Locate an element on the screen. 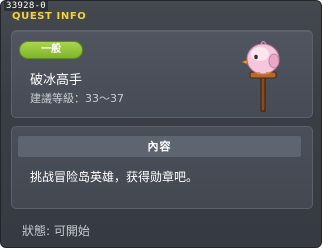 The height and width of the screenshot is (248, 322). content-header: 內容 is located at coordinates (159, 146).